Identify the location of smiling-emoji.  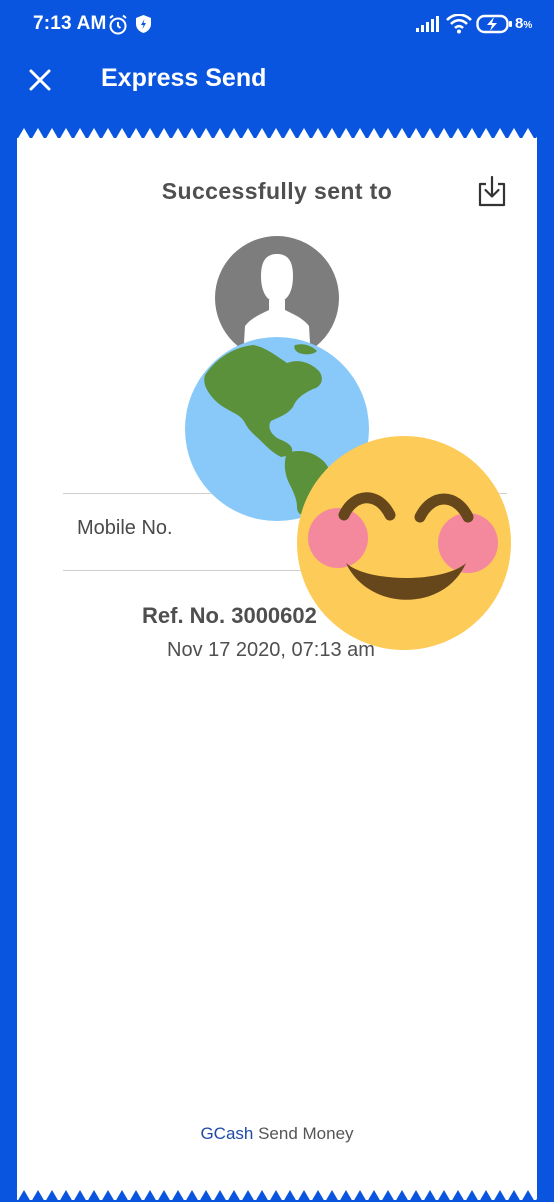
(404, 543).